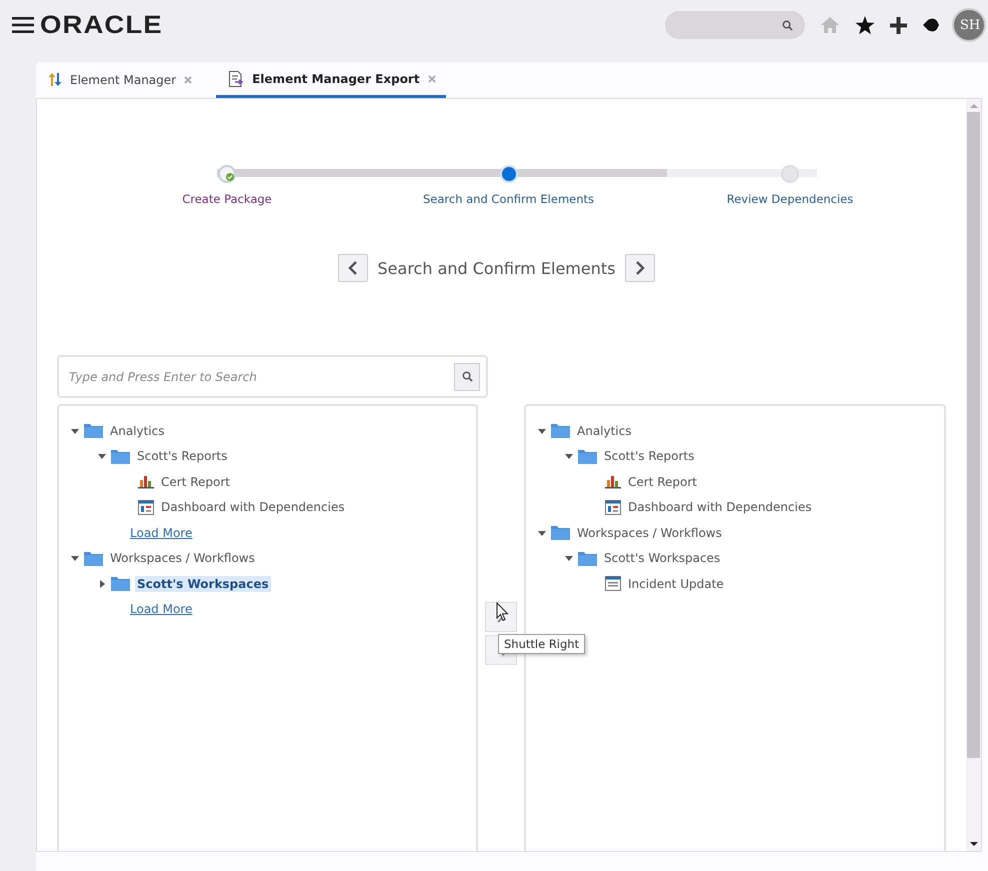 The image size is (988, 871). Describe the element at coordinates (497, 268) in the screenshot. I see `step-title: Search and Confirm Elements` at that location.